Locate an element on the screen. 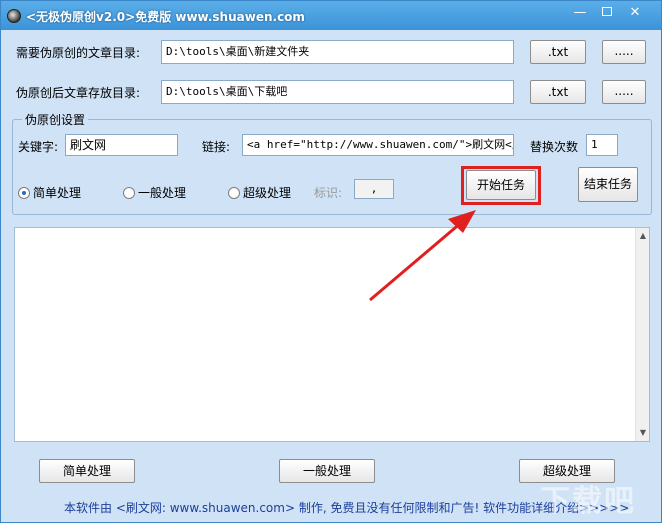 The width and height of the screenshot is (662, 523). source-dir-label: 需要伪原创的文章目录: is located at coordinates (78, 53).